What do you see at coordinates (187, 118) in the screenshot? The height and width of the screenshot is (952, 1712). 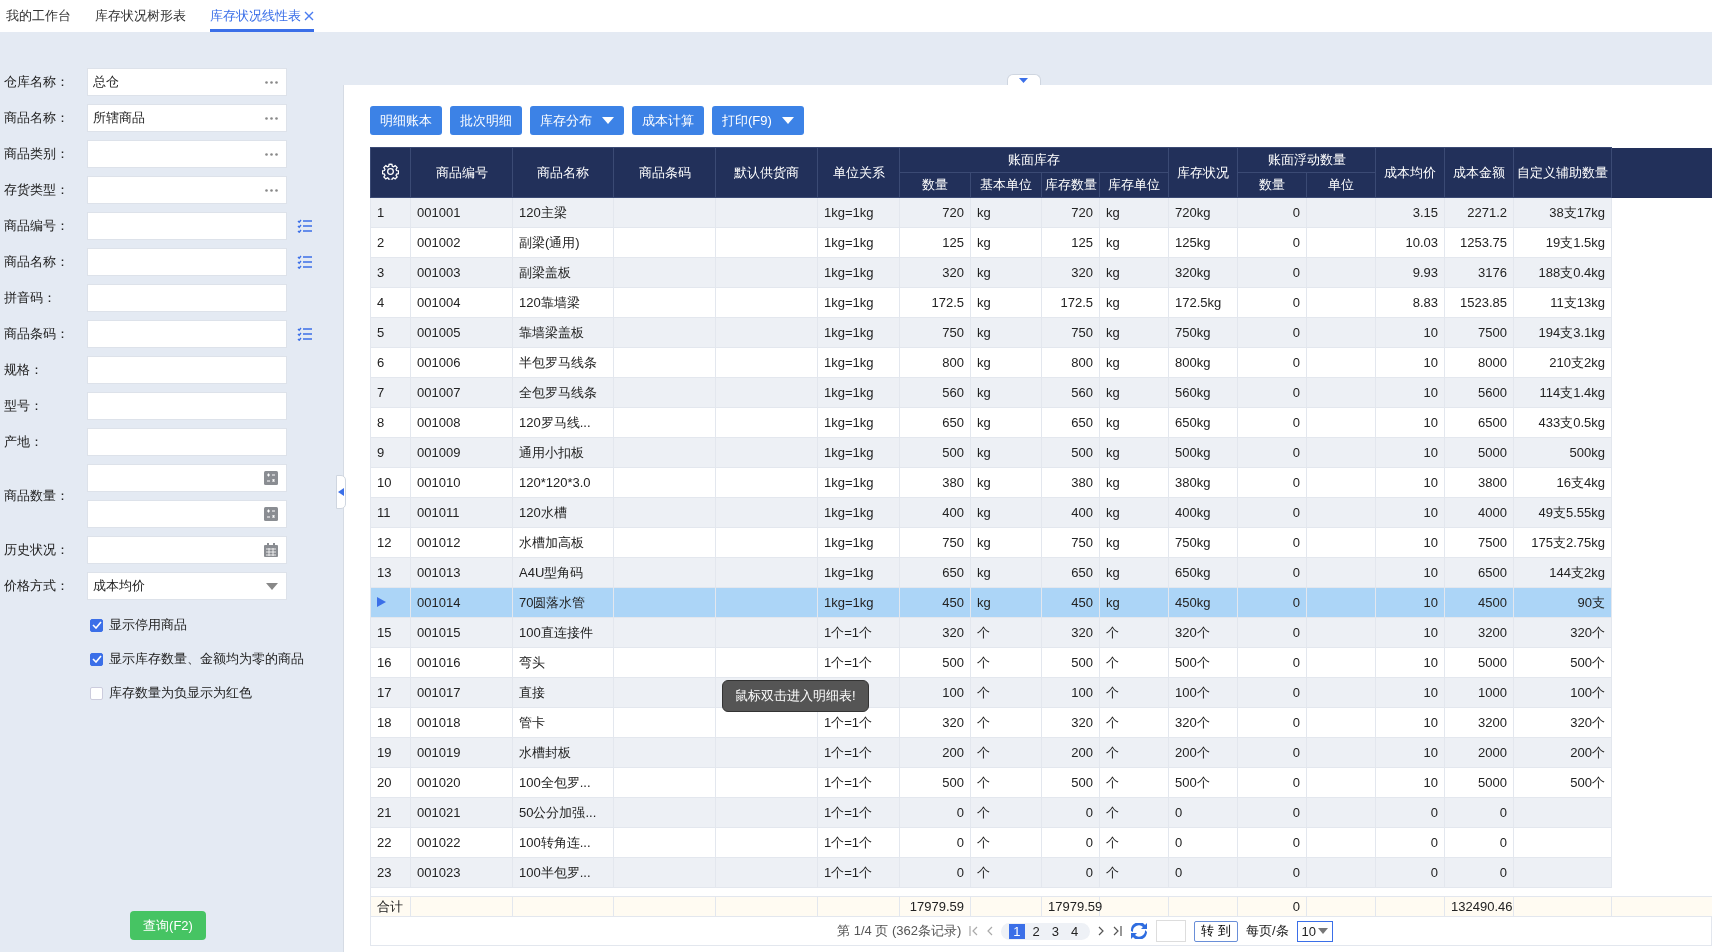 I see `input-field: 所辖商品` at bounding box center [187, 118].